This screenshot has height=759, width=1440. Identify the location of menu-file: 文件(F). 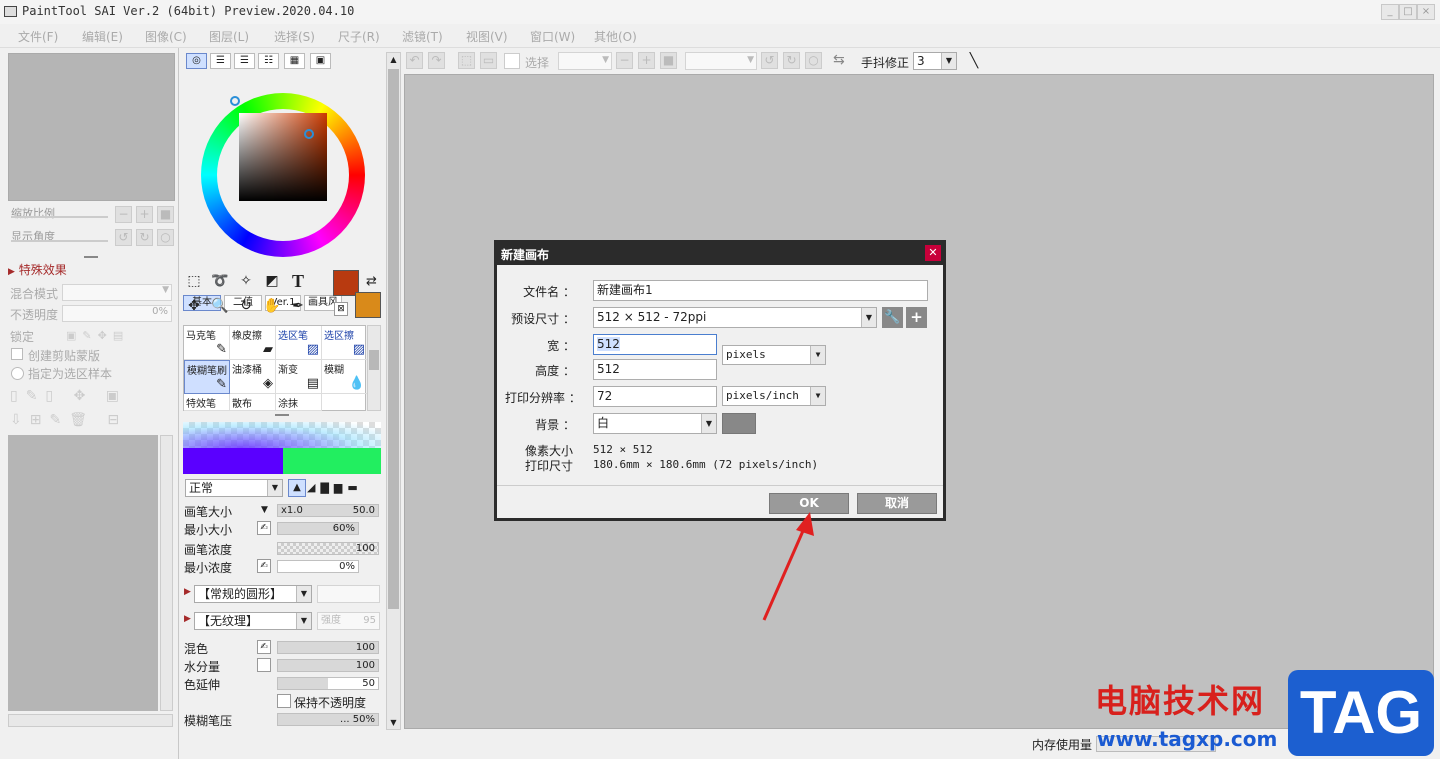
(38, 36).